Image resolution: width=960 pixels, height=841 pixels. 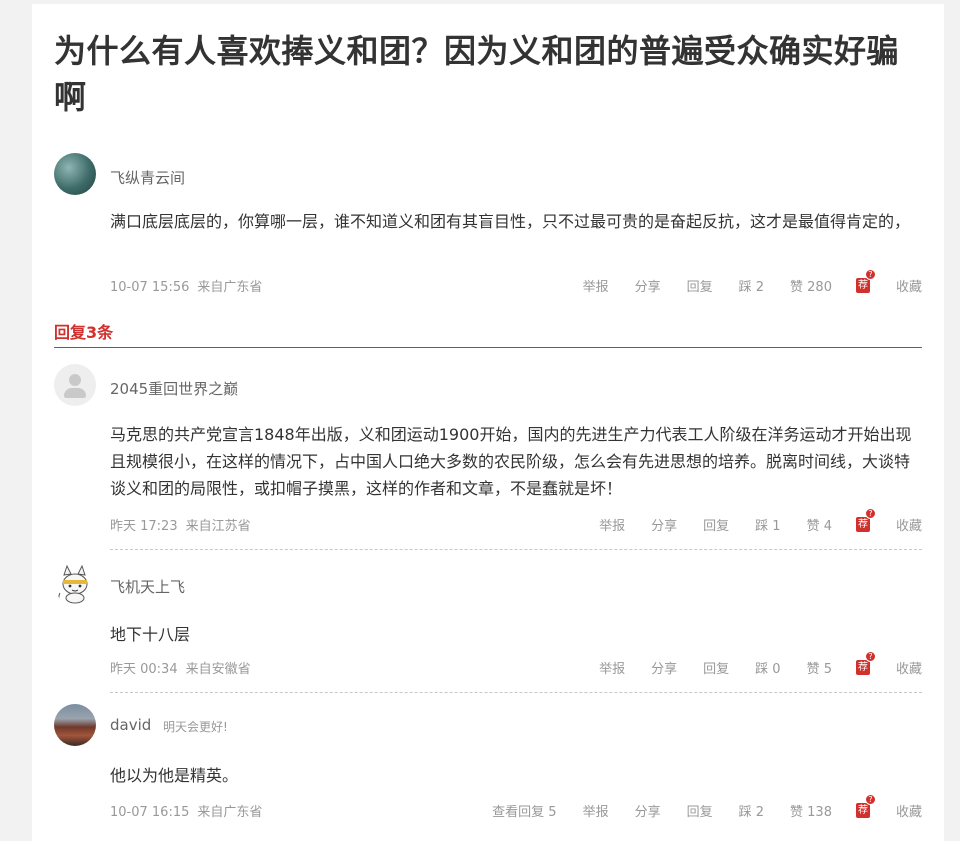 I want to click on comment-time: 昨天 17:23, so click(x=144, y=526).